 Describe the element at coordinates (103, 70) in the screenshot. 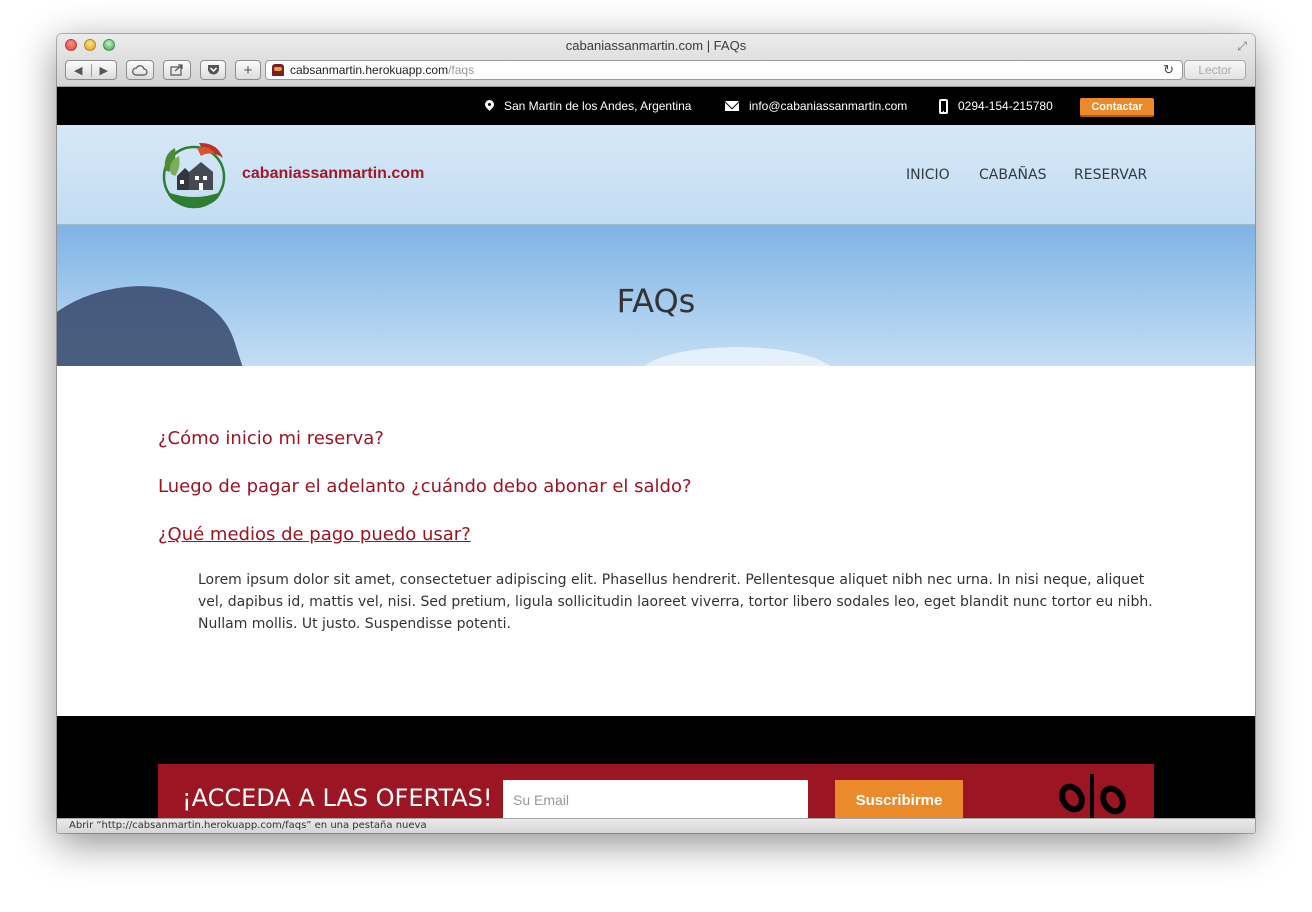

I see `forward-icon: ▶` at that location.